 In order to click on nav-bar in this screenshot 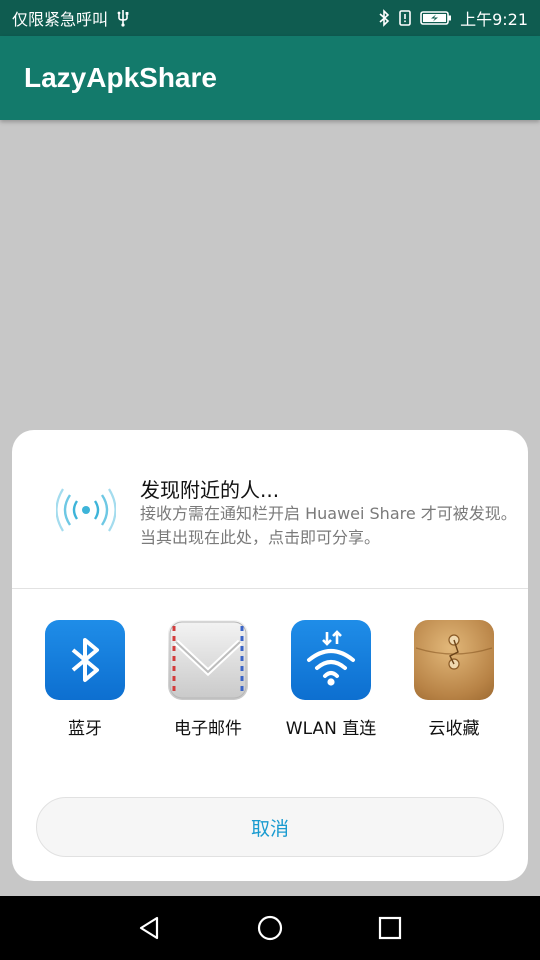, I will do `click(270, 928)`.